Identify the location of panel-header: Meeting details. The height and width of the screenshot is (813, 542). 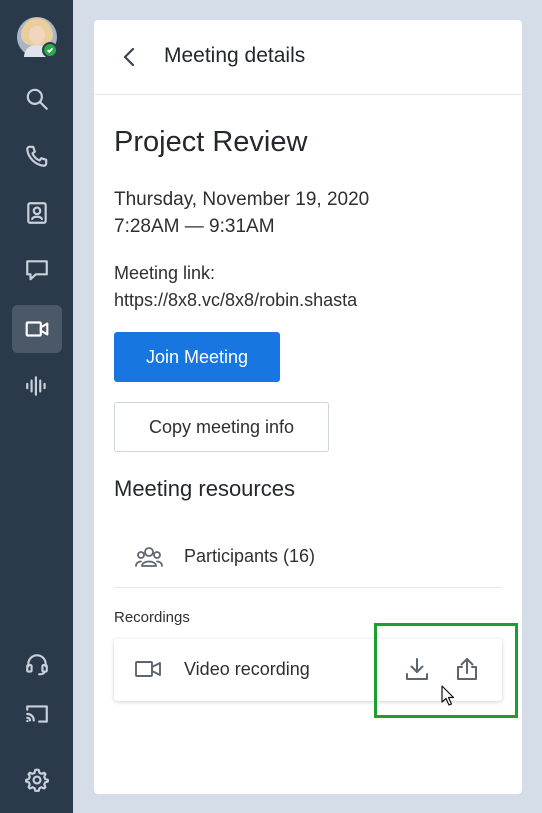
(308, 57).